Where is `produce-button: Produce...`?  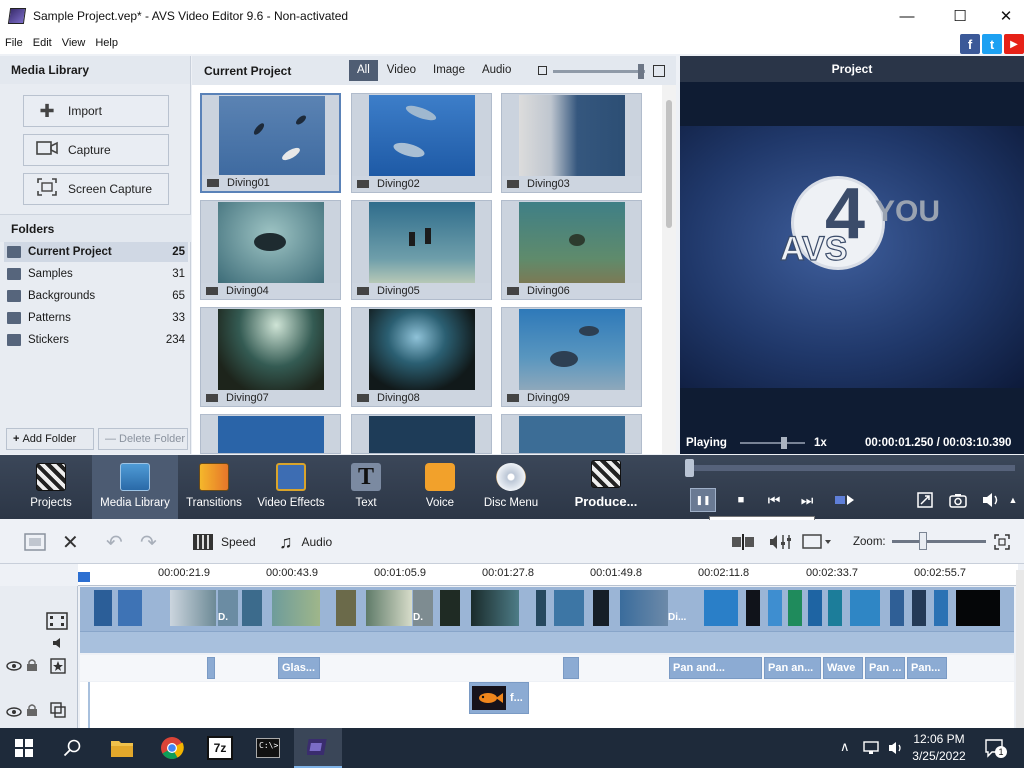 produce-button: Produce... is located at coordinates (606, 487).